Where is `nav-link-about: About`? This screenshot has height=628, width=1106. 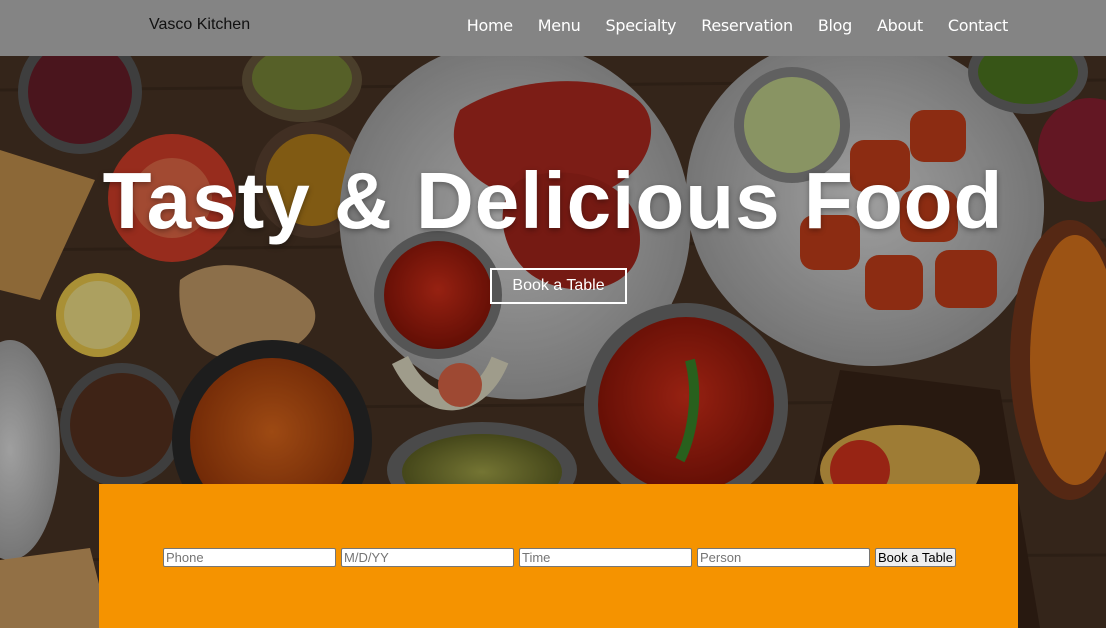 nav-link-about: About is located at coordinates (900, 25).